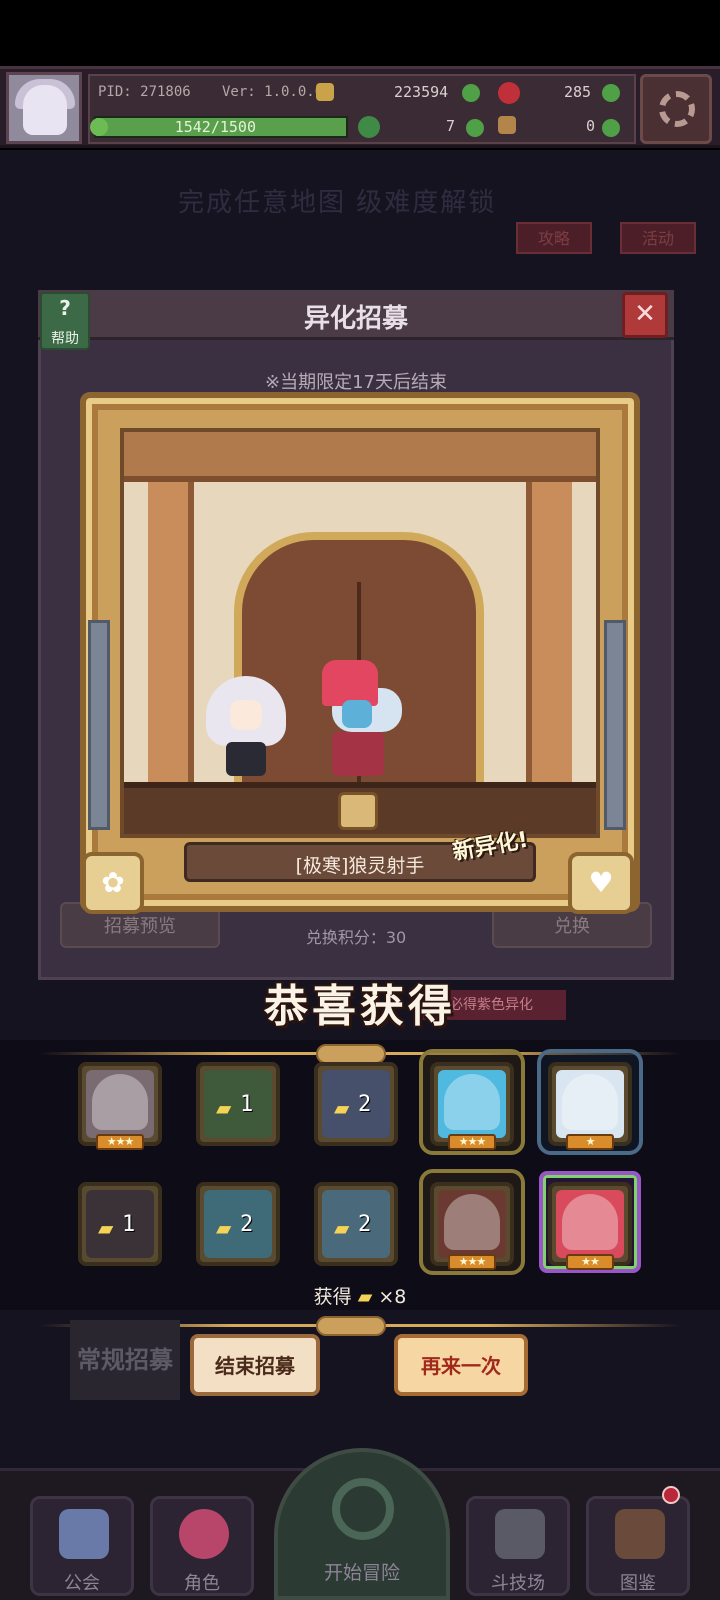 This screenshot has width=720, height=1600. What do you see at coordinates (638, 1583) in the screenshot?
I see `nav-codex-label: 图鉴` at bounding box center [638, 1583].